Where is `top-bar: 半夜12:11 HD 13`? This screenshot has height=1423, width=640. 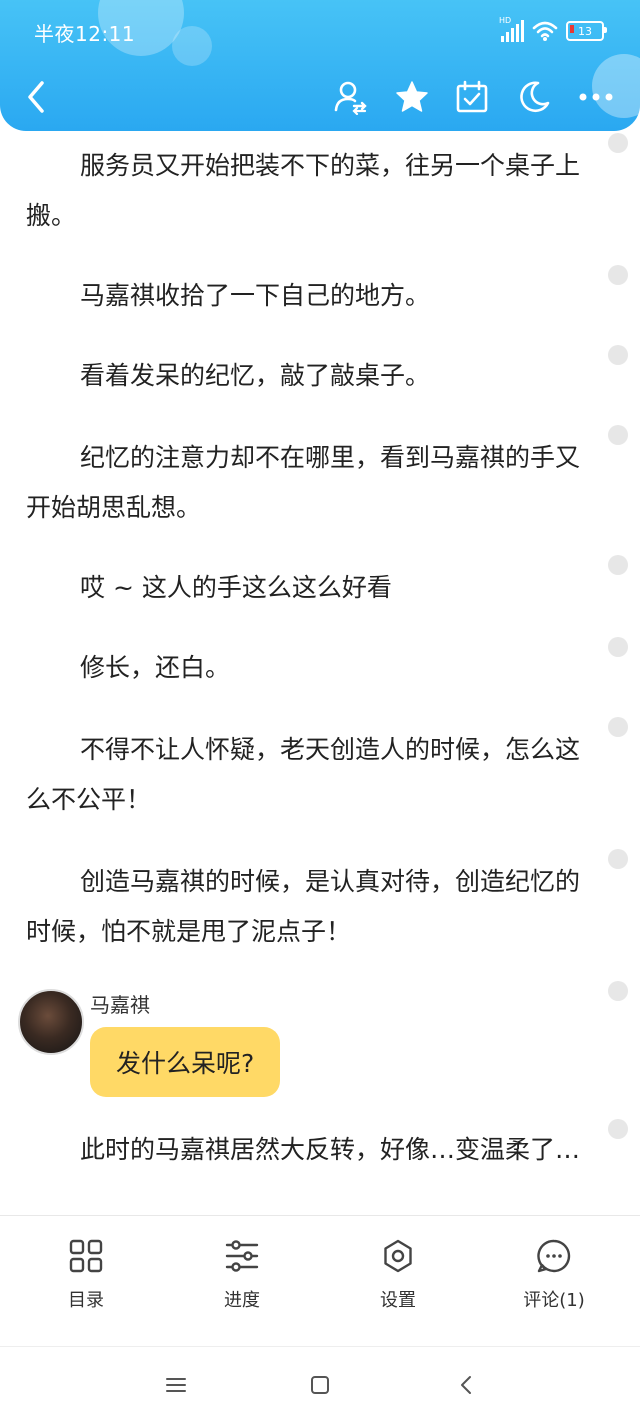
top-bar: 半夜12:11 HD 13 is located at coordinates (320, 65).